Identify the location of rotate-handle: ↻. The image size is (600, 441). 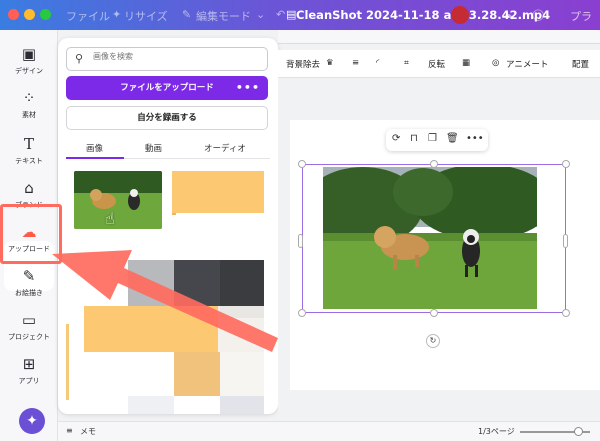
(433, 341).